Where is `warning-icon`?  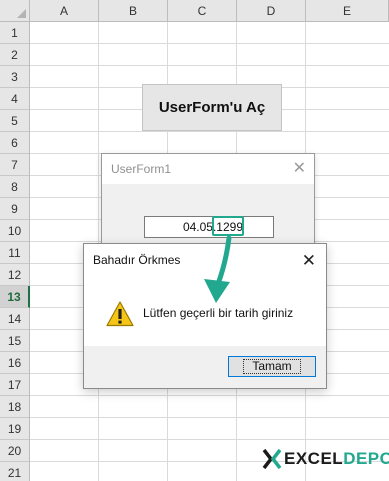
warning-icon is located at coordinates (120, 314).